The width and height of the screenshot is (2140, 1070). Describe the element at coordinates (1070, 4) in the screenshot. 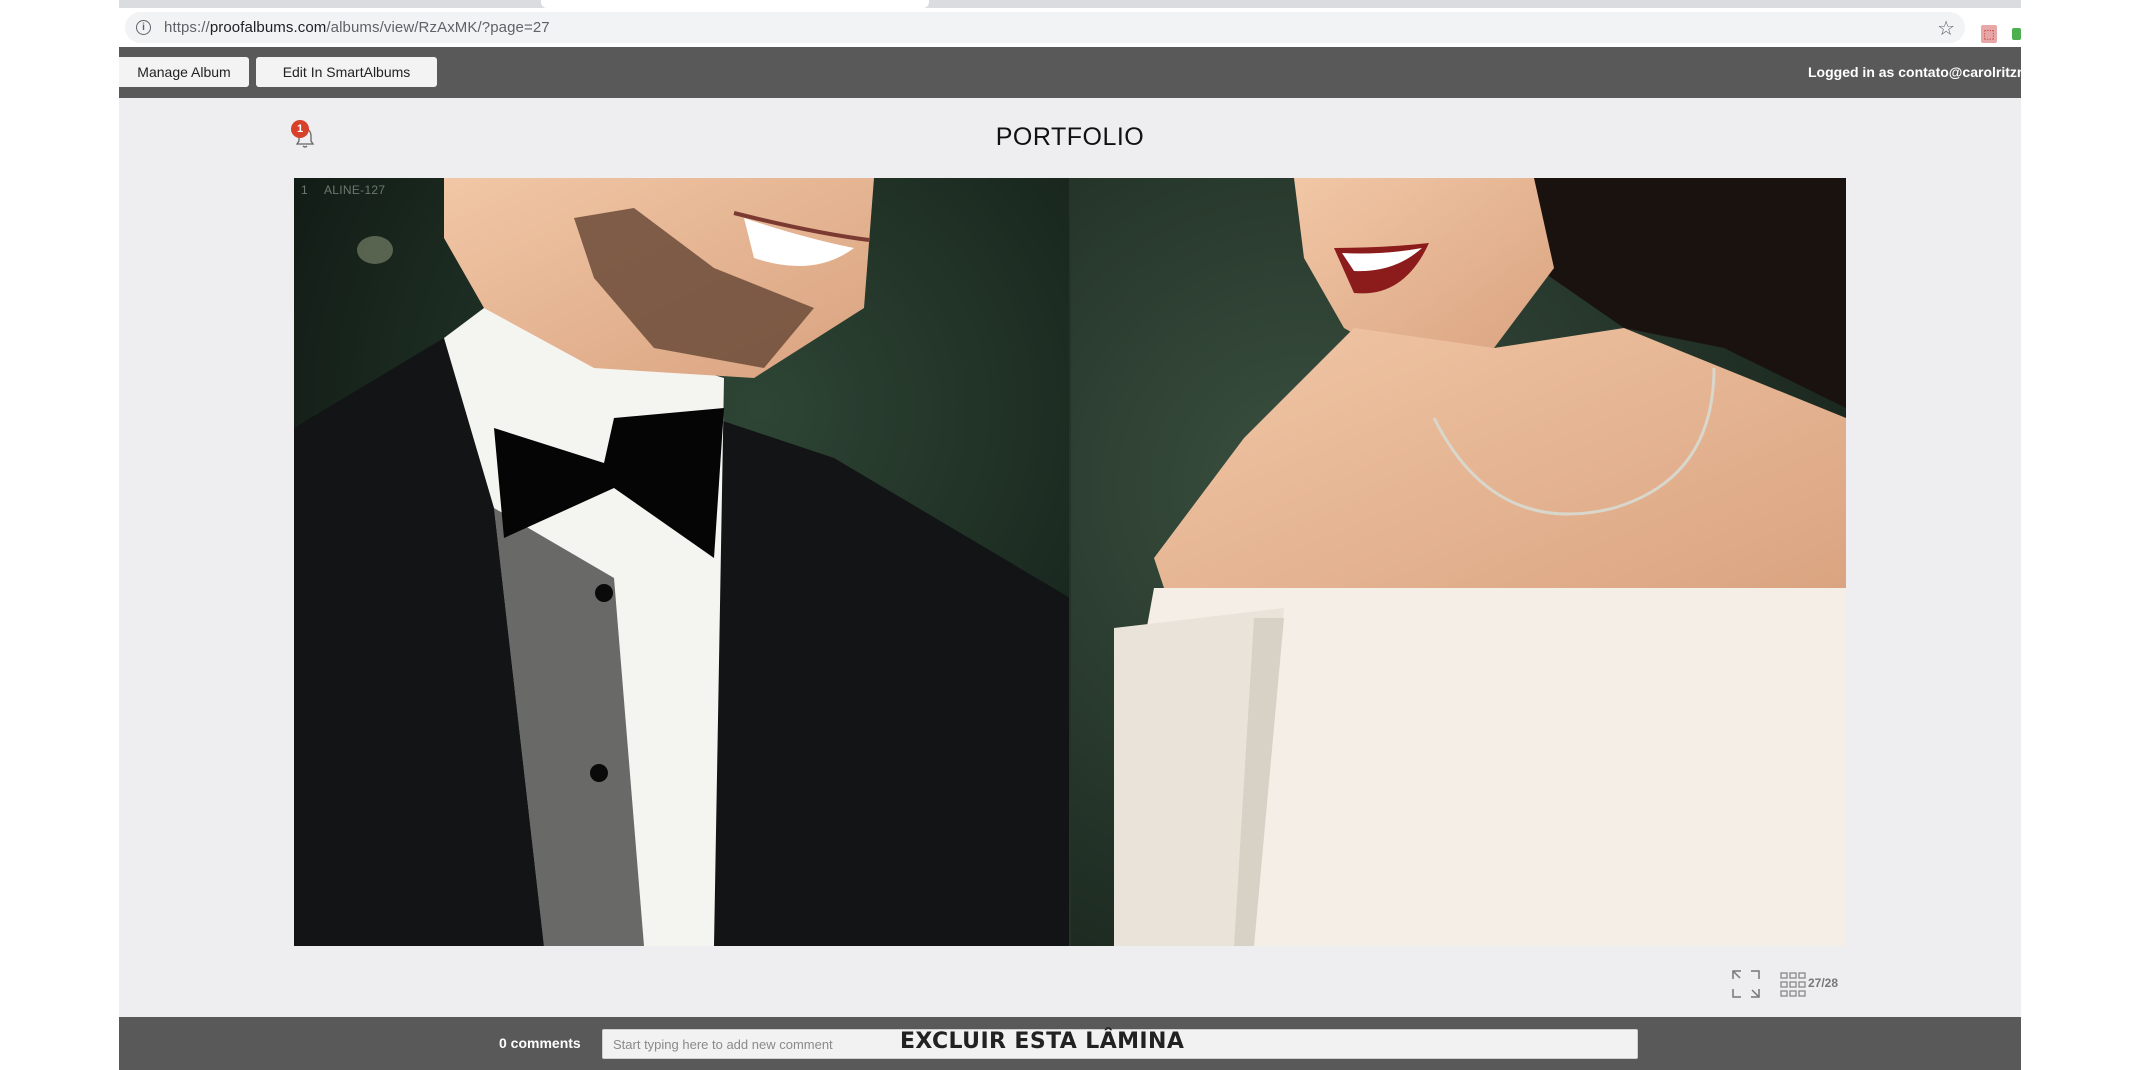

I see `browser-tab-strip` at that location.